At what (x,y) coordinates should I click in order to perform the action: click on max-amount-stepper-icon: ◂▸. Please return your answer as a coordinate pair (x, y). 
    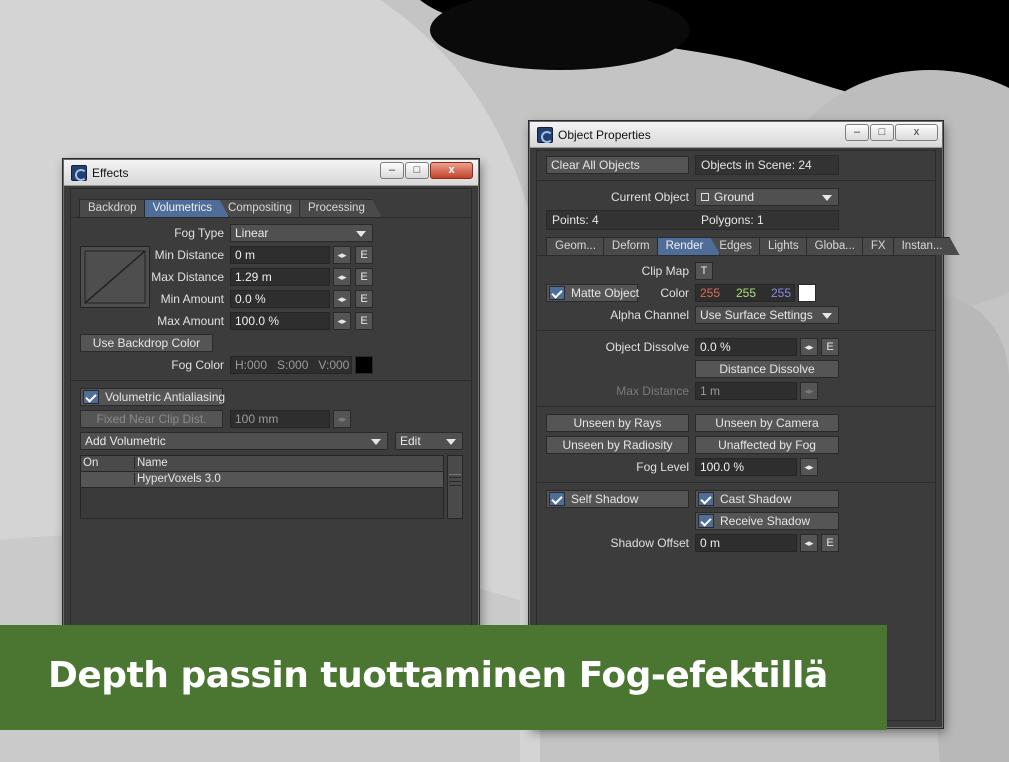
    Looking at the image, I should click on (342, 321).